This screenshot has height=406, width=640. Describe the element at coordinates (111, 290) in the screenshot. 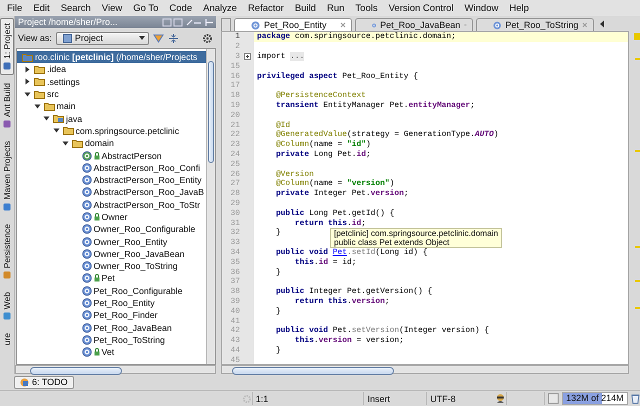

I see `tree-item: Pet_Roo_Configurable` at that location.